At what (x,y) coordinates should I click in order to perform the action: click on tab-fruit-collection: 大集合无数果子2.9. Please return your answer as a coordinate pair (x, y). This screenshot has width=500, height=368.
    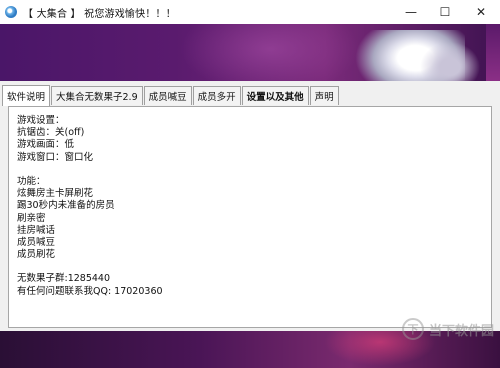
    Looking at the image, I should click on (97, 95).